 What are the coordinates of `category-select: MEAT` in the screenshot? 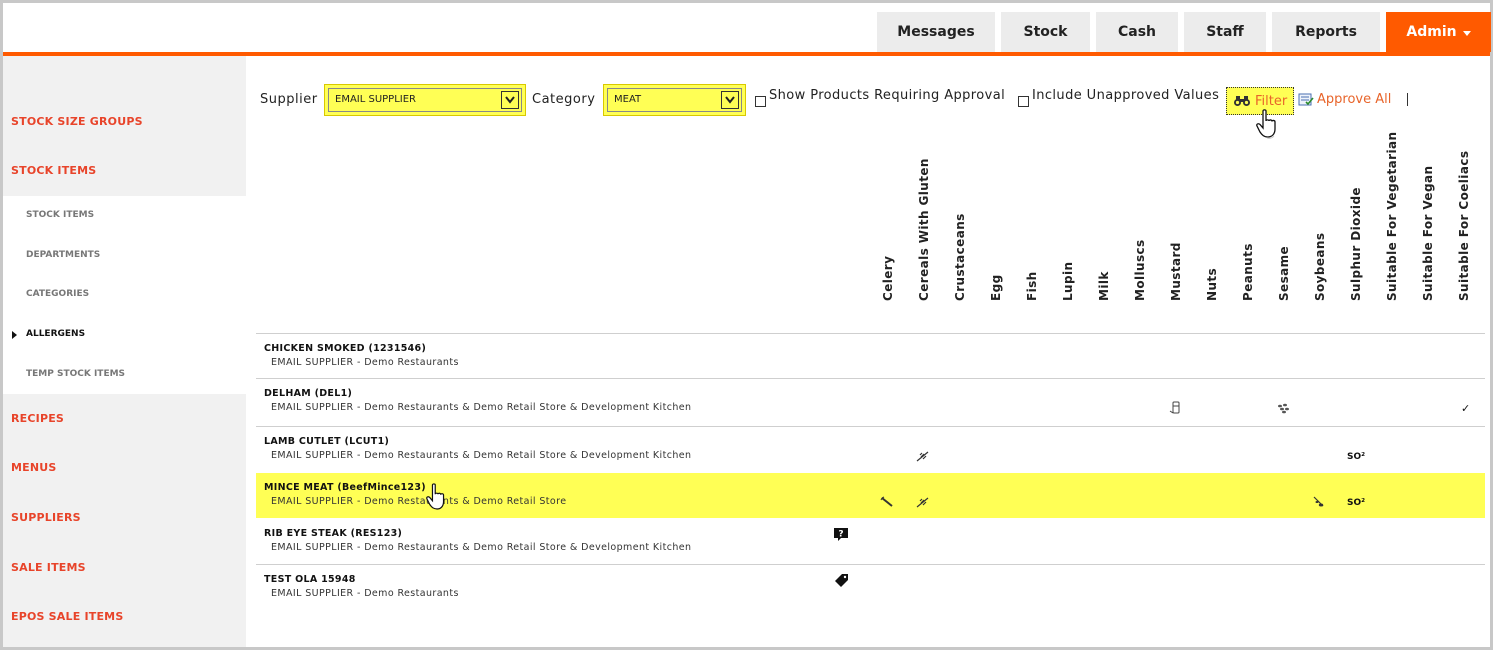 It's located at (674, 100).